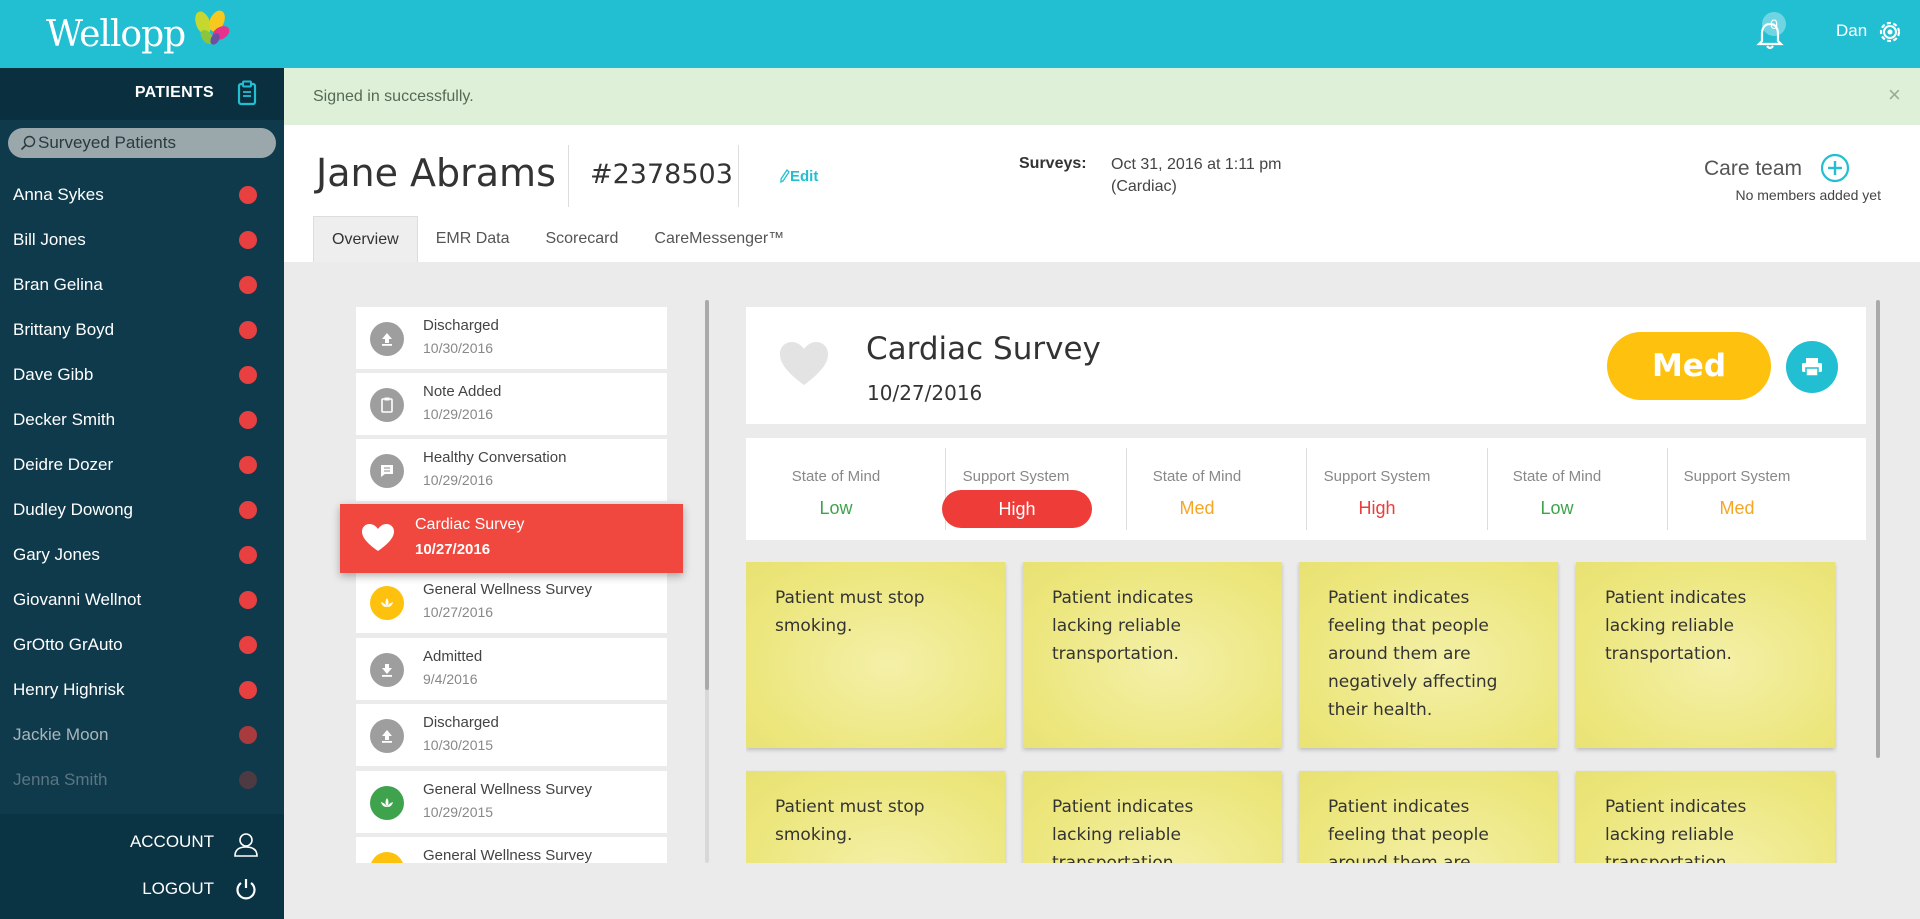 The image size is (1920, 919). What do you see at coordinates (387, 603) in the screenshot?
I see `lotus-icon` at bounding box center [387, 603].